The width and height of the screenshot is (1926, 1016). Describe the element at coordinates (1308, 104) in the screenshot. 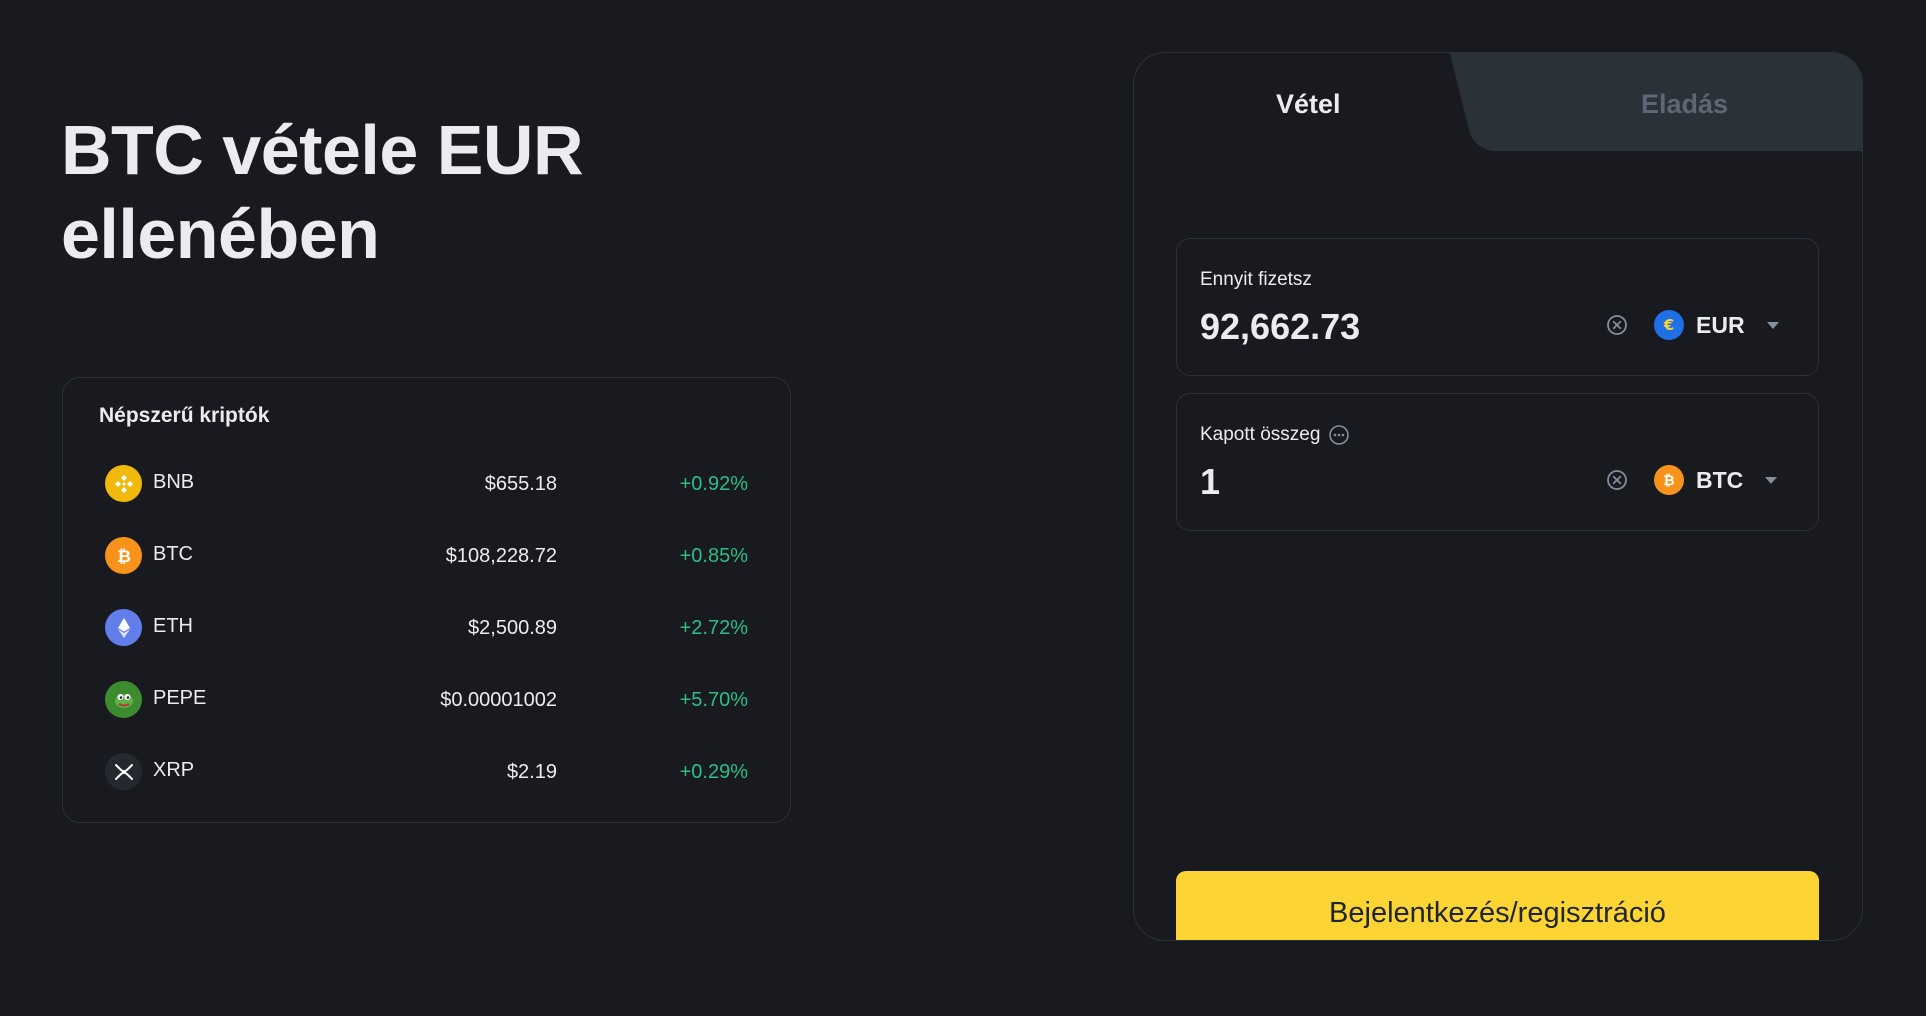

I see `tab-buy: Vétel` at that location.